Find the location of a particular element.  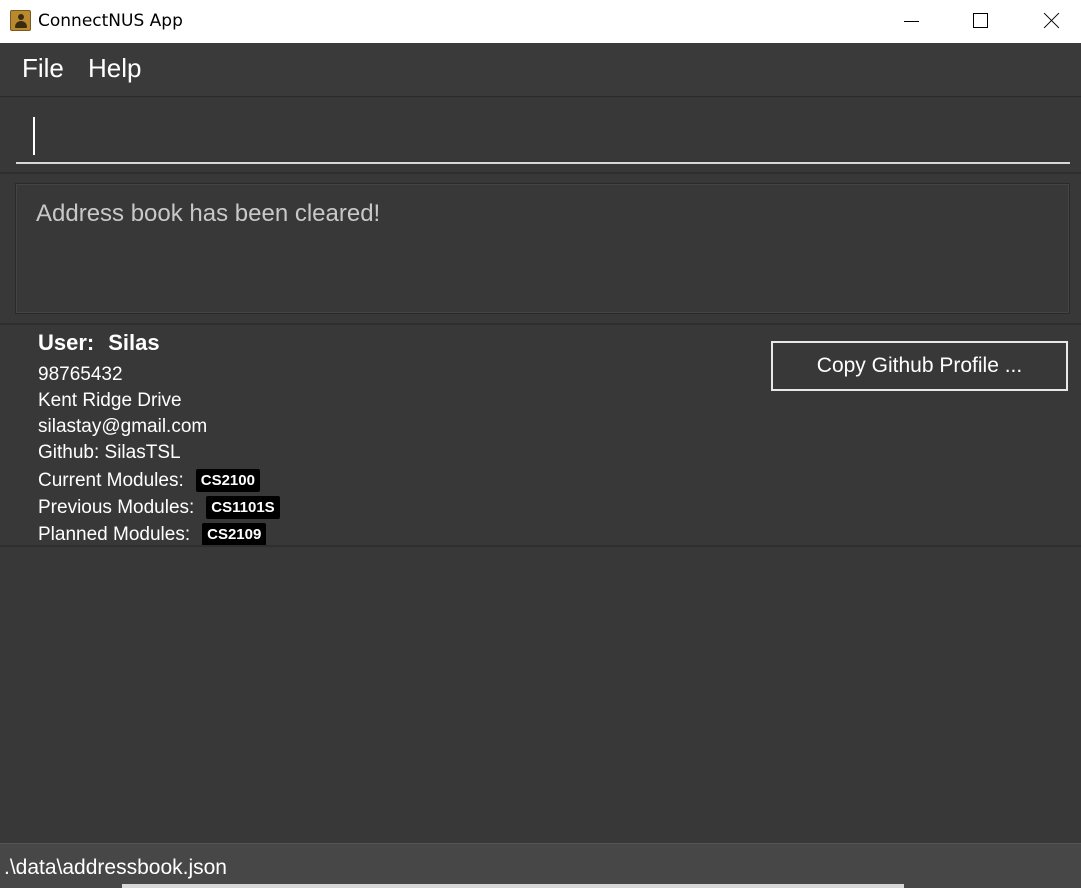

close-icon is located at coordinates (1051, 20).